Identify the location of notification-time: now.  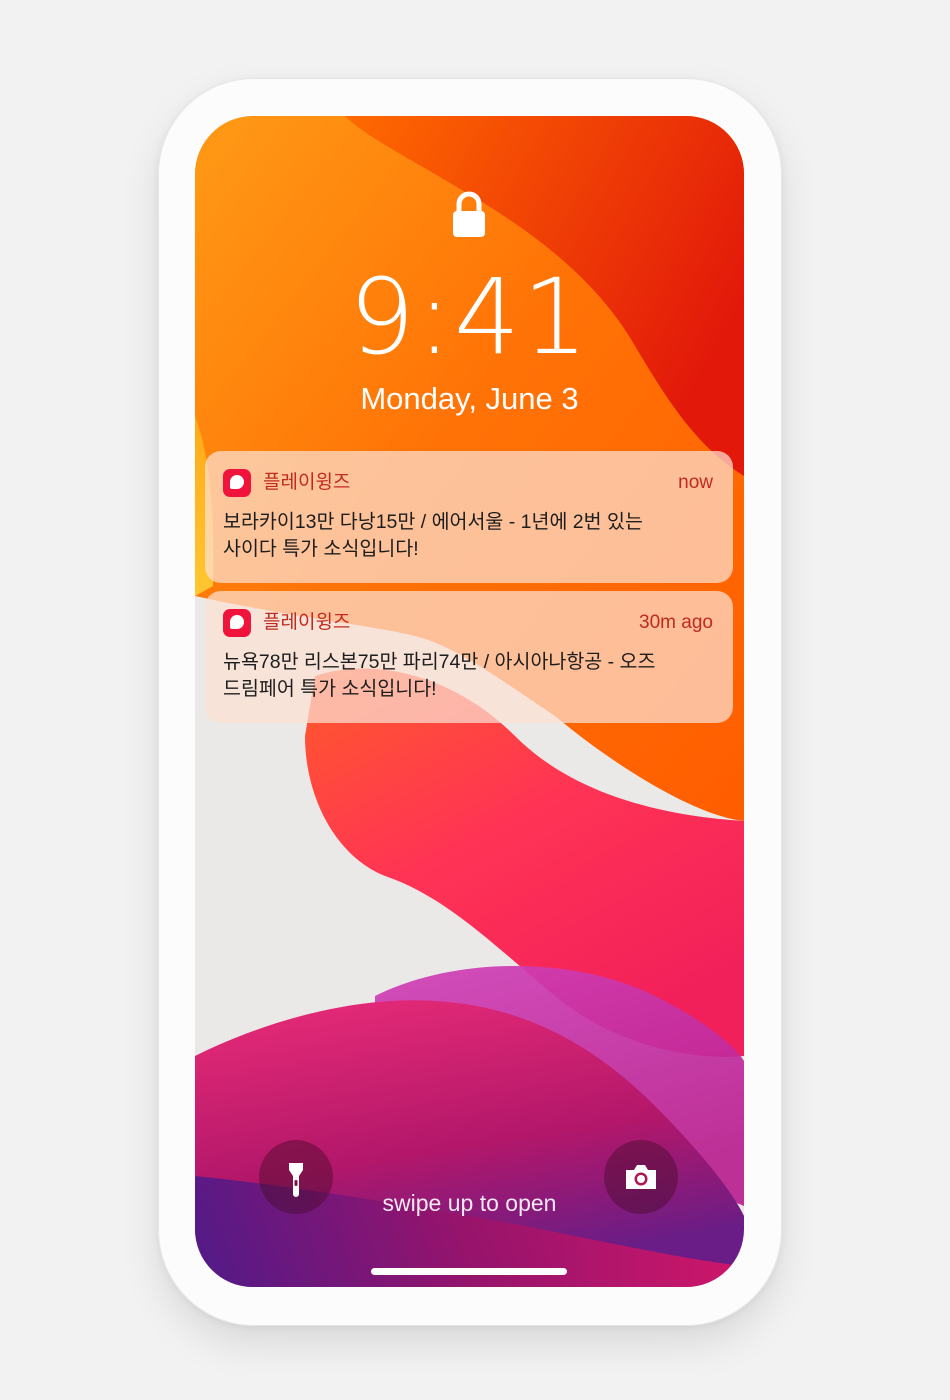
(695, 482).